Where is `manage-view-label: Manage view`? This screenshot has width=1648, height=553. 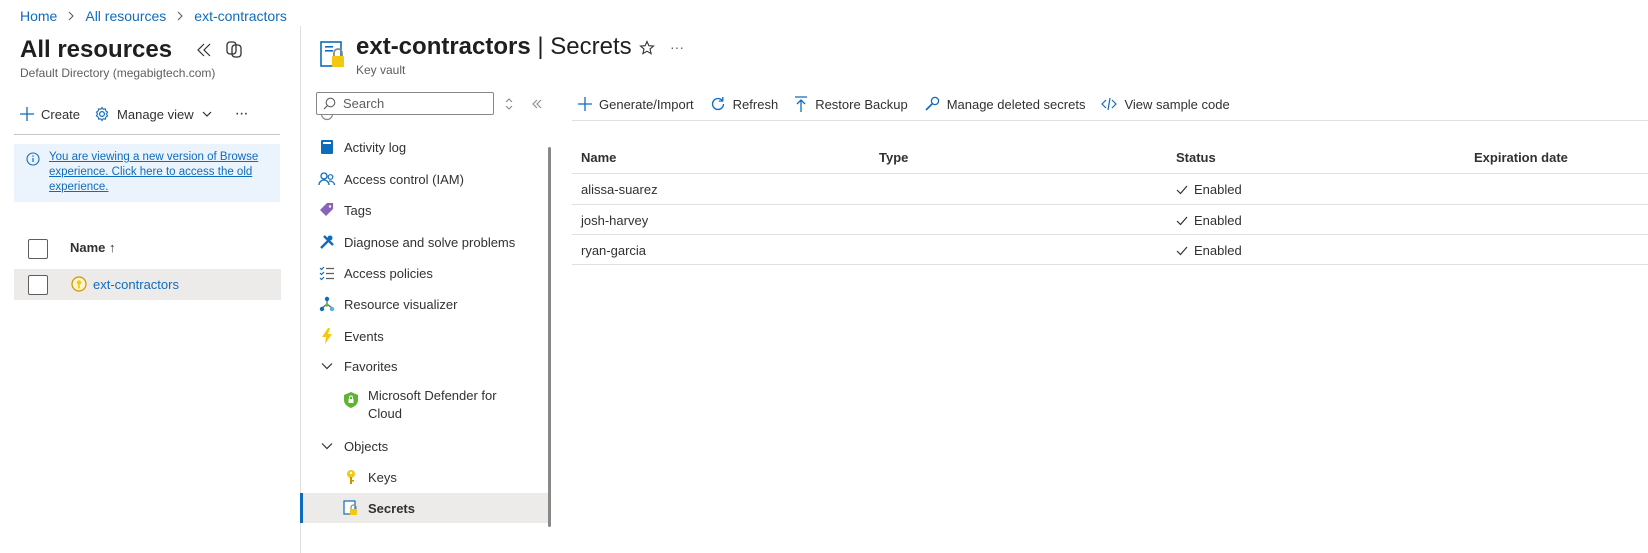
manage-view-label: Manage view is located at coordinates (155, 114).